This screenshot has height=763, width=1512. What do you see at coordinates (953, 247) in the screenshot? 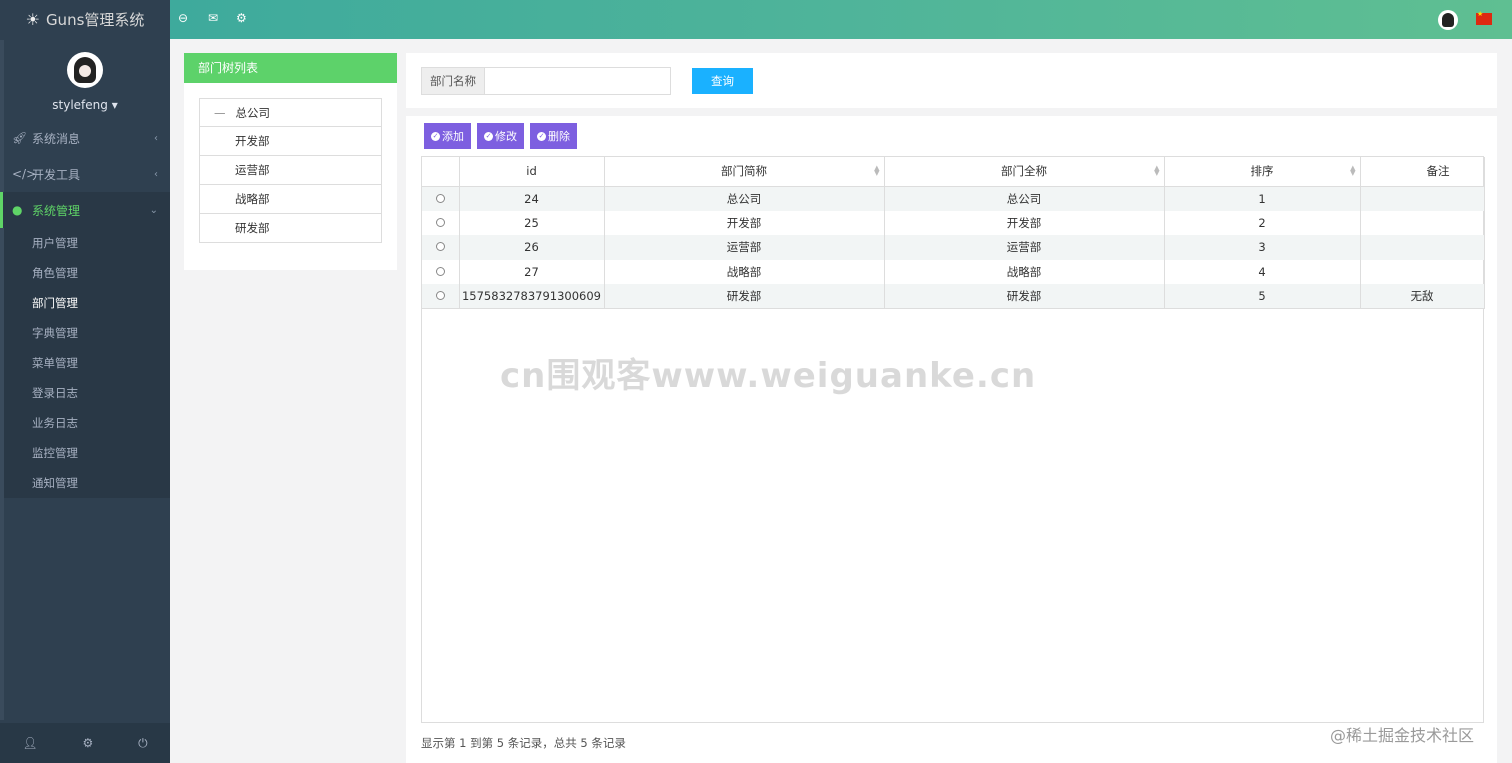
I see `table-row: 26 运营部 运营部 3` at bounding box center [953, 247].